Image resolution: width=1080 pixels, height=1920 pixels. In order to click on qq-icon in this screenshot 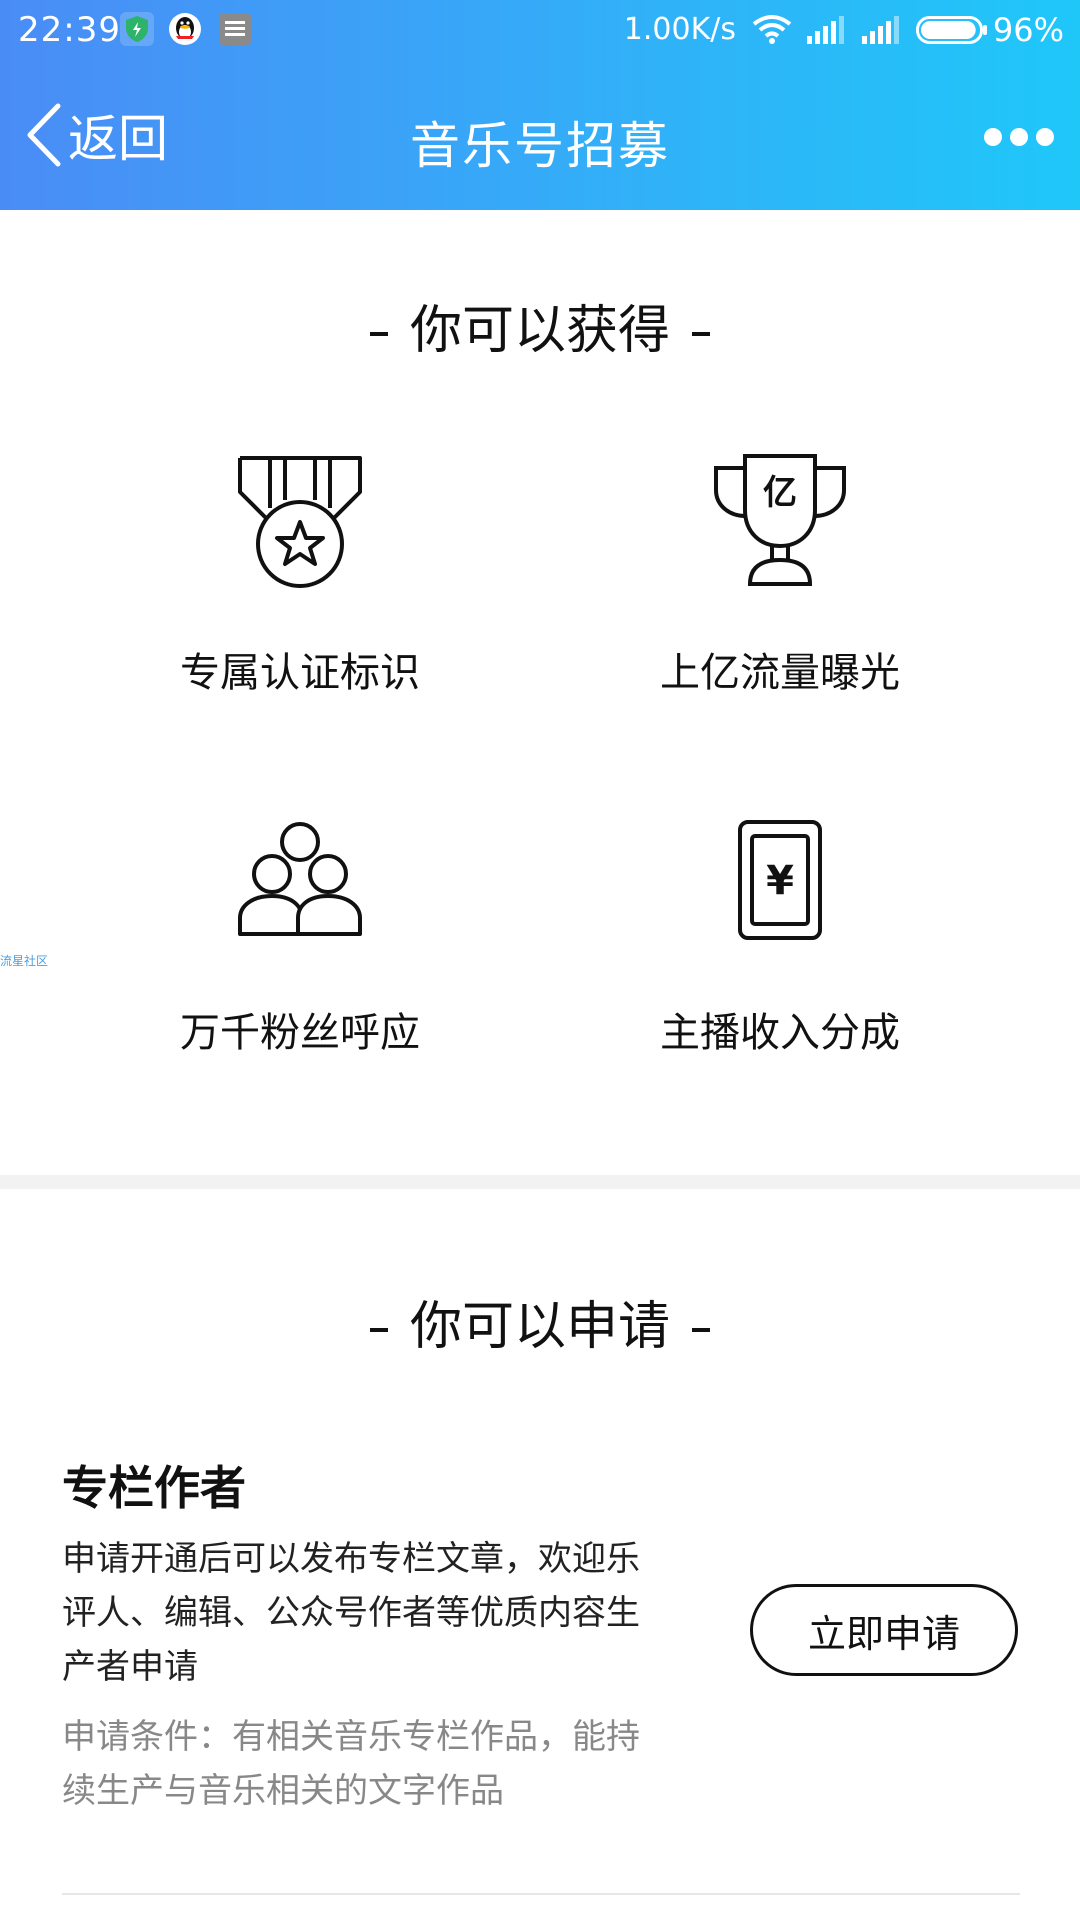, I will do `click(185, 29)`.